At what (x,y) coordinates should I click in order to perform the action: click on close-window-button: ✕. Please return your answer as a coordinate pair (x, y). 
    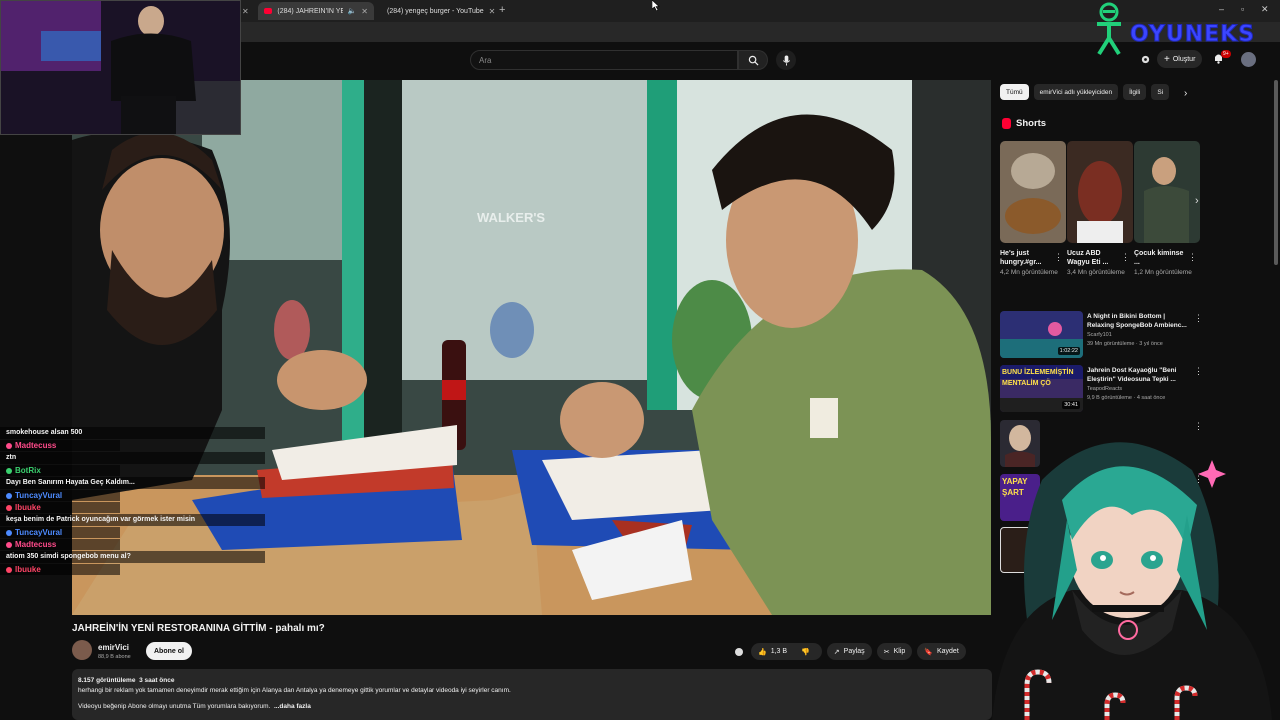
    Looking at the image, I should click on (1265, 9).